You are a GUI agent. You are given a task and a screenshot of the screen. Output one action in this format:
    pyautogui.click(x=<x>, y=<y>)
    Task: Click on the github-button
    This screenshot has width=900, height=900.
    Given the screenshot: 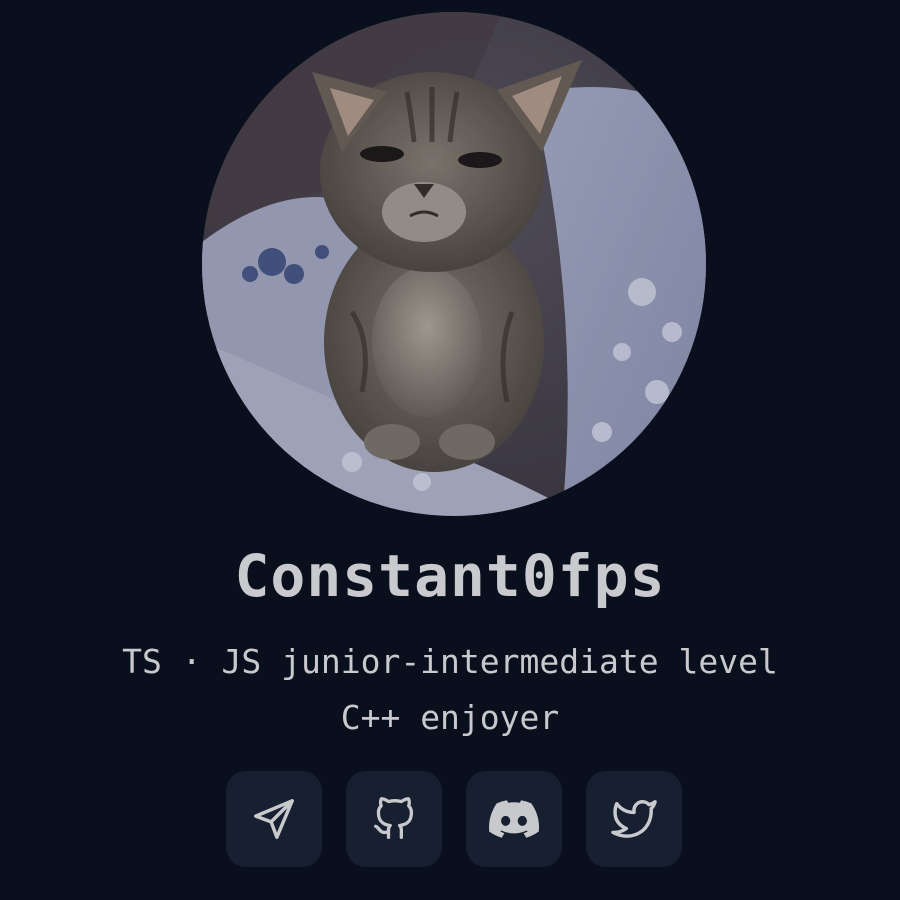 What is the action you would take?
    pyautogui.click(x=394, y=819)
    